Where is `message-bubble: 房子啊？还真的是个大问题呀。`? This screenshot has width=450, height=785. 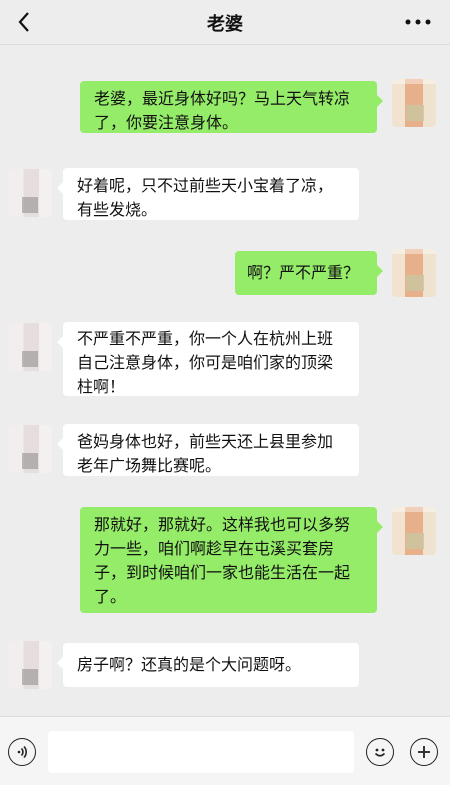
message-bubble: 房子啊？还真的是个大问题呀。 is located at coordinates (208, 665).